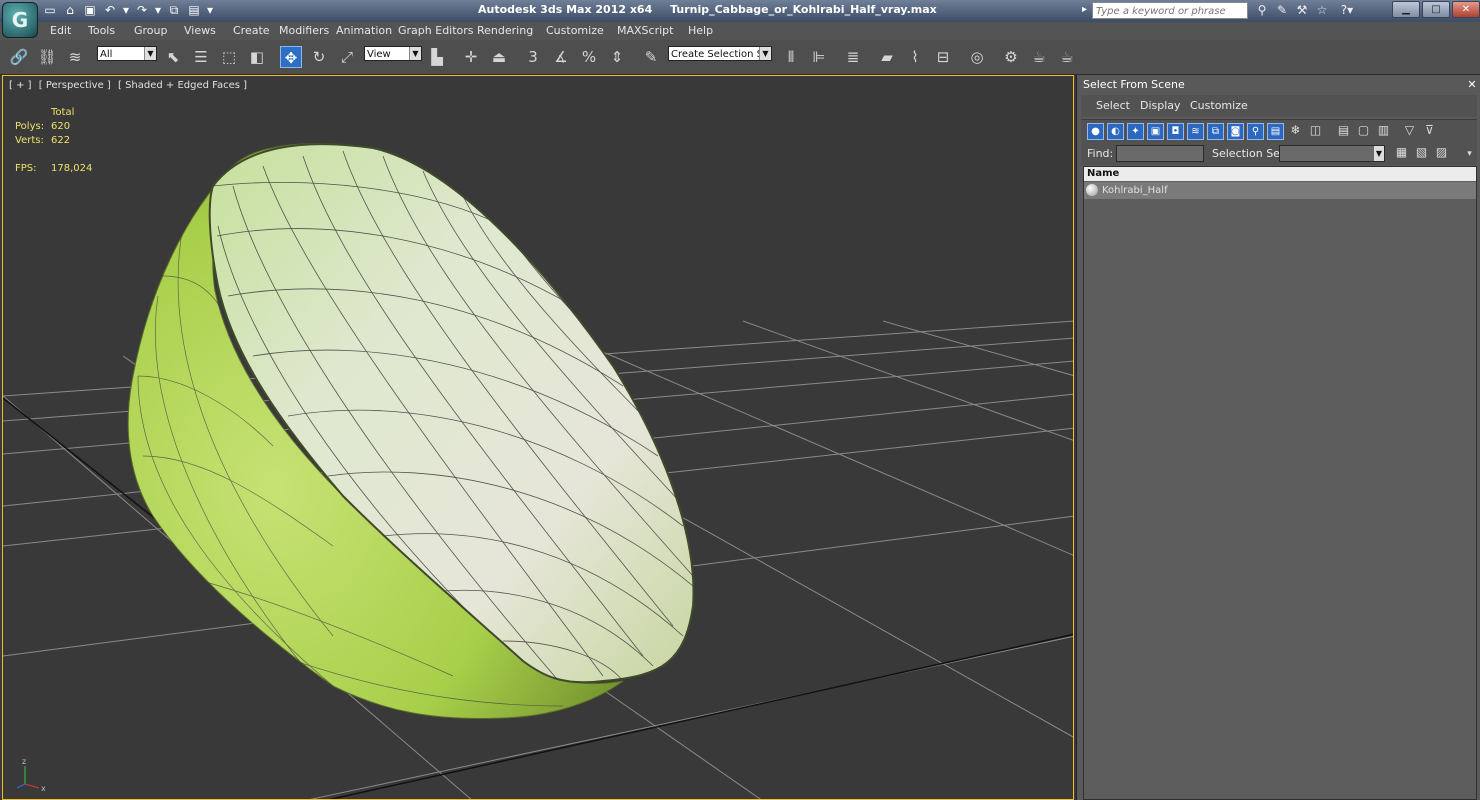  I want to click on name-column-header: Name, so click(1280, 174).